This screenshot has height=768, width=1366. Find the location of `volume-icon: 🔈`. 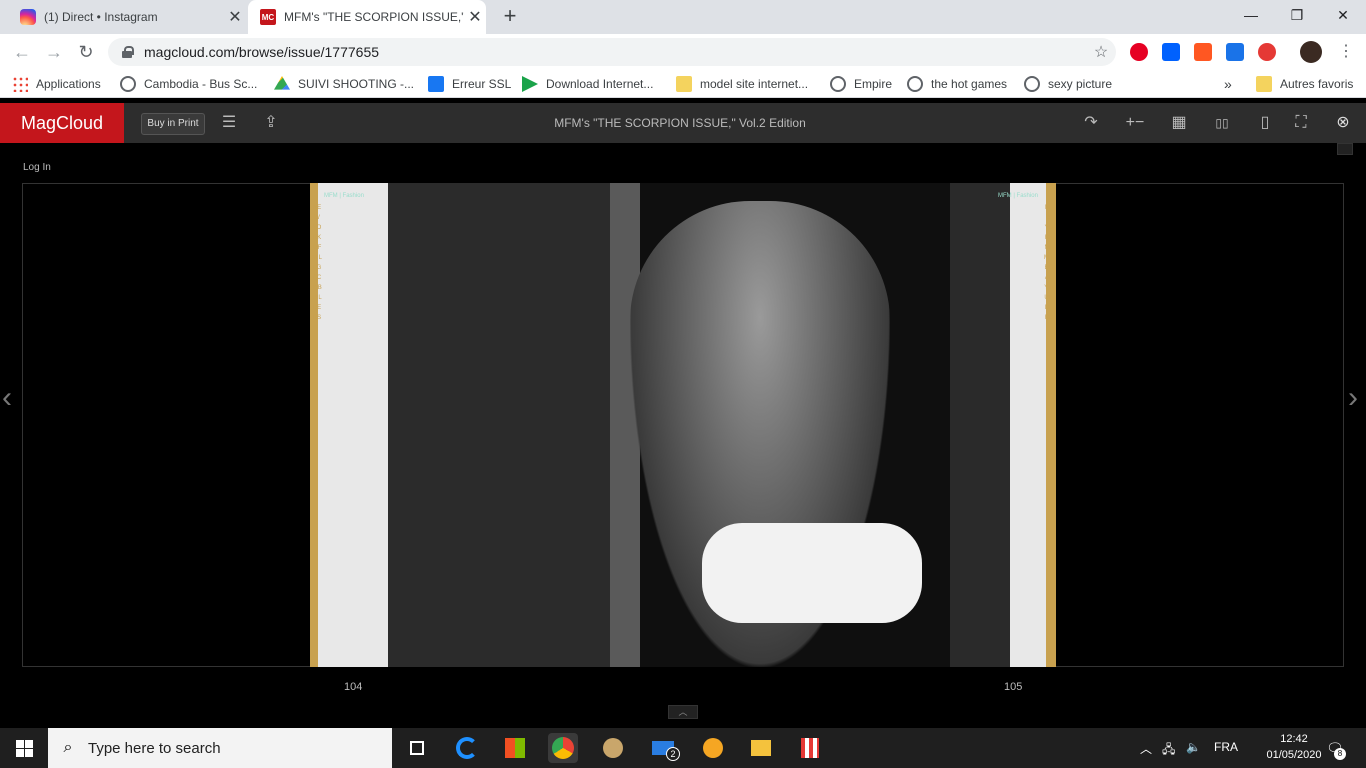

volume-icon: 🔈 is located at coordinates (1193, 747).